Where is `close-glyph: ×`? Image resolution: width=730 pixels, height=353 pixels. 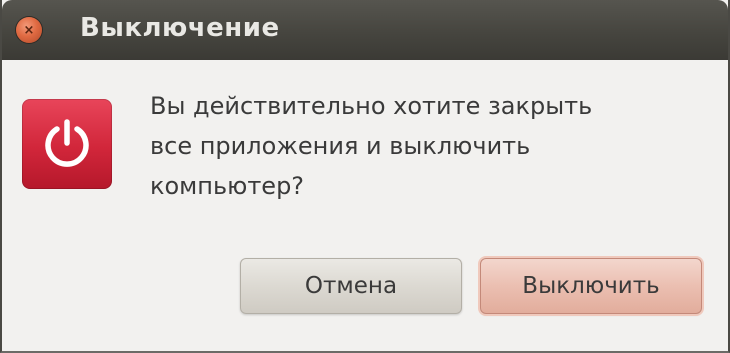
close-glyph: × is located at coordinates (29, 30).